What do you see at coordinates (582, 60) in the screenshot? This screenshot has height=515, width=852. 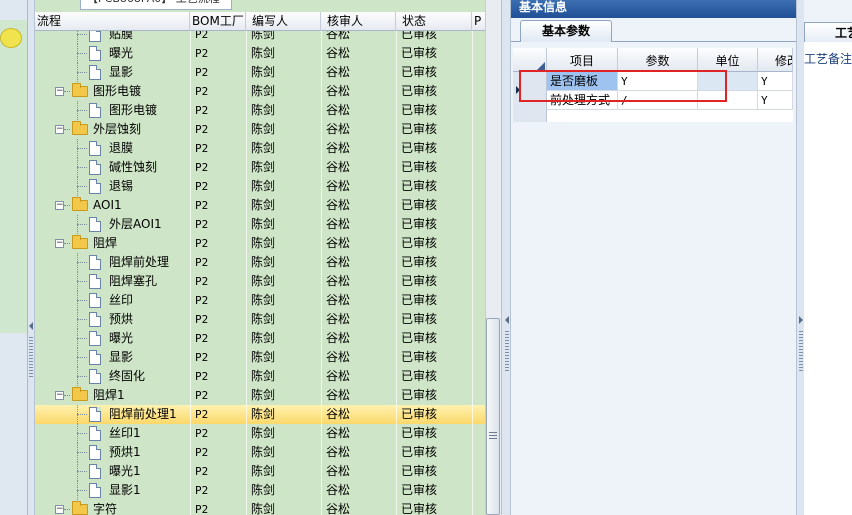 I see `col-item-header: 项目` at bounding box center [582, 60].